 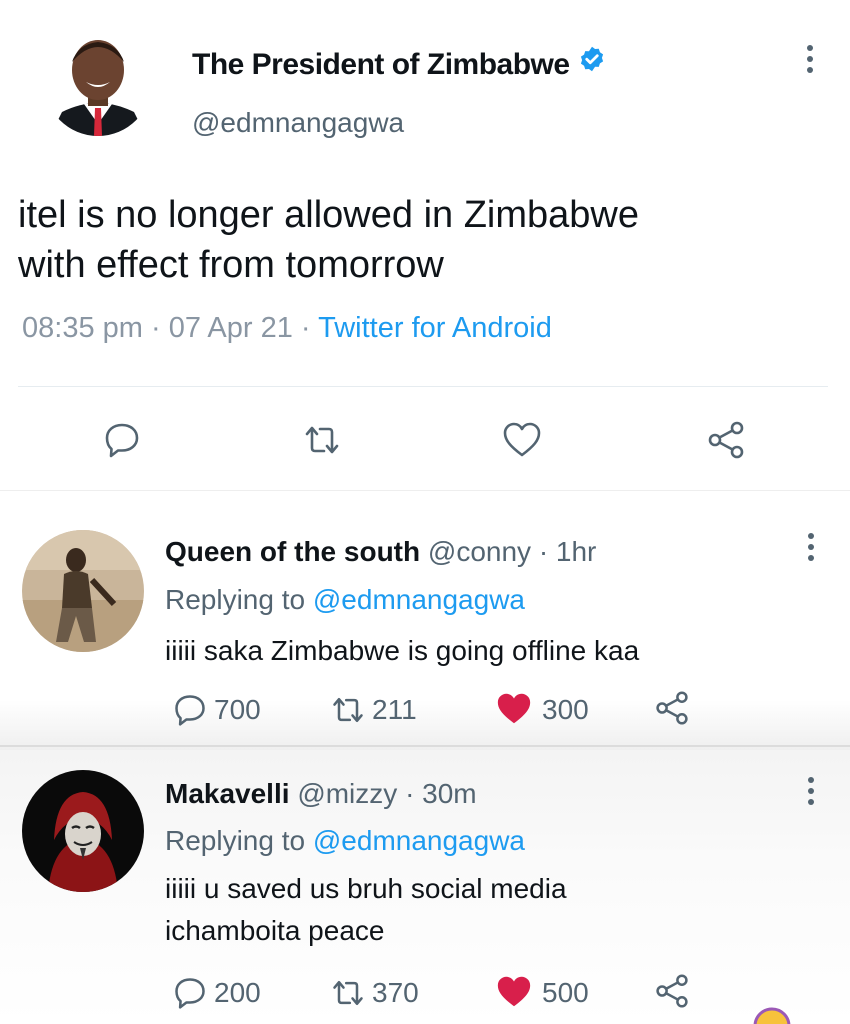 I want to click on like-count: 500, so click(x=565, y=992).